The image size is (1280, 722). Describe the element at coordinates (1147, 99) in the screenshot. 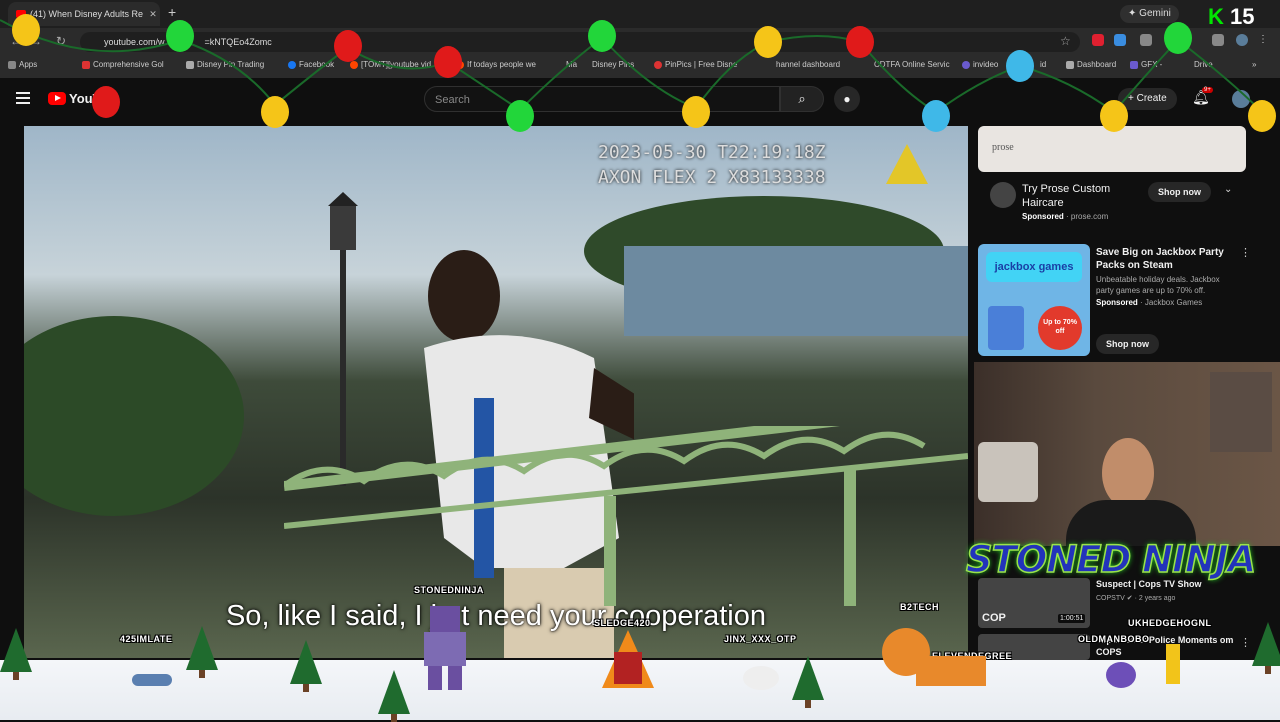

I see `create-button: + Create` at that location.